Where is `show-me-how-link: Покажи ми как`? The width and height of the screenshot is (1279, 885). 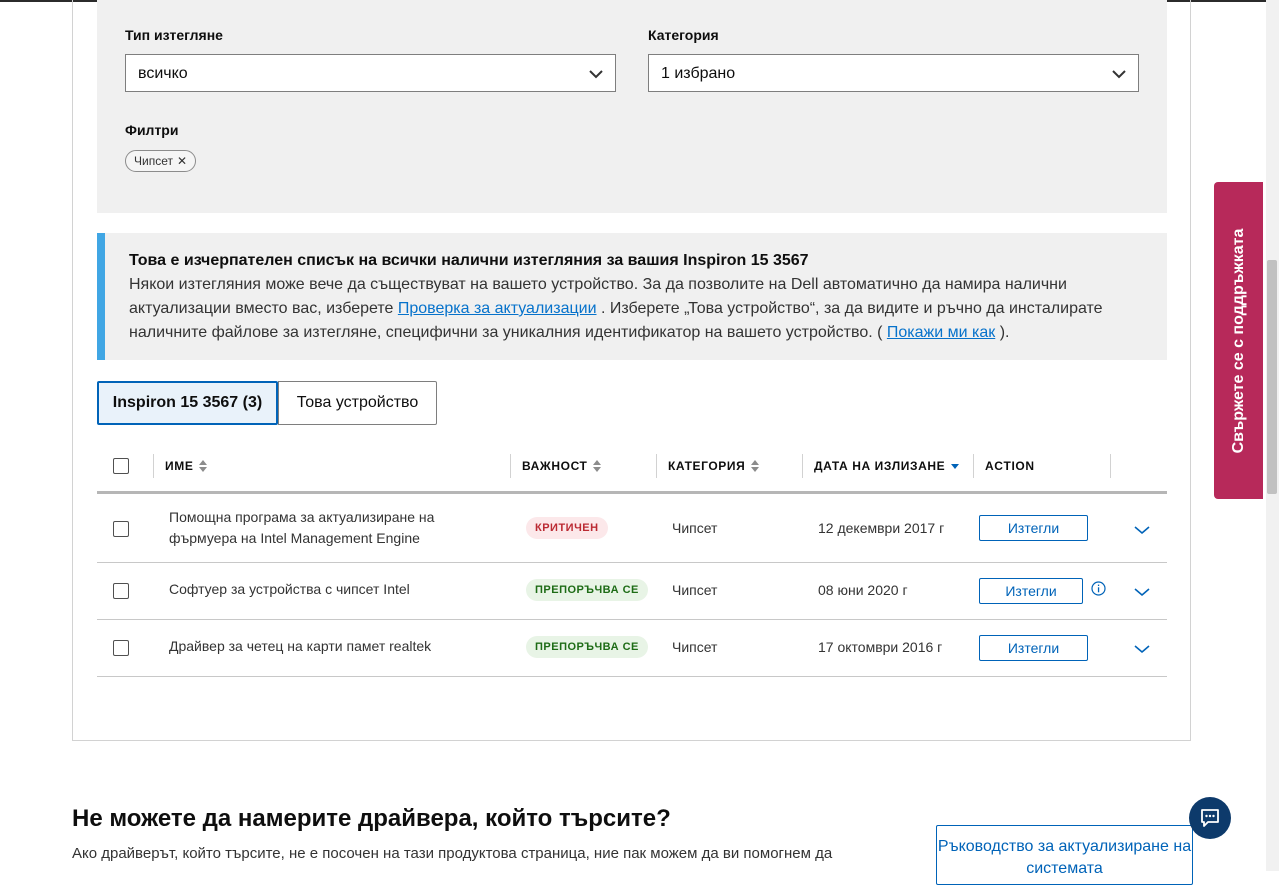 show-me-how-link: Покажи ми как is located at coordinates (941, 332).